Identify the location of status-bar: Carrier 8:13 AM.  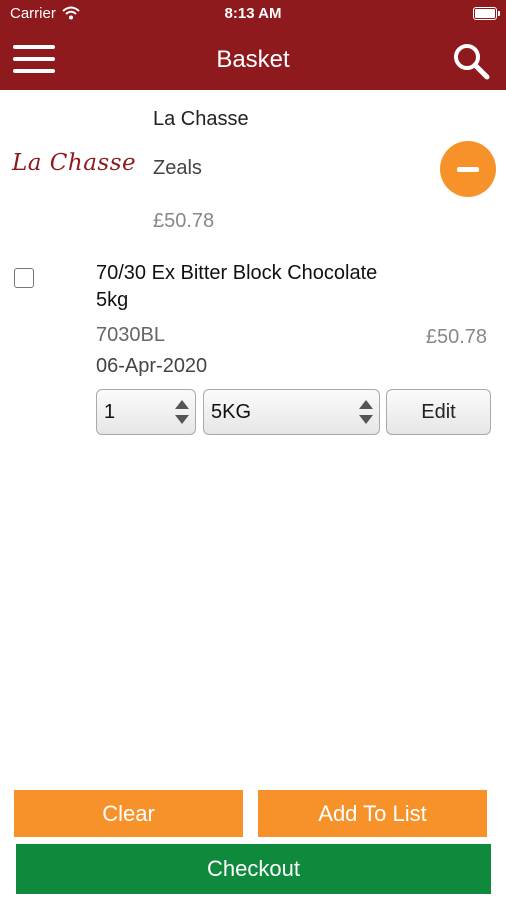
(253, 14).